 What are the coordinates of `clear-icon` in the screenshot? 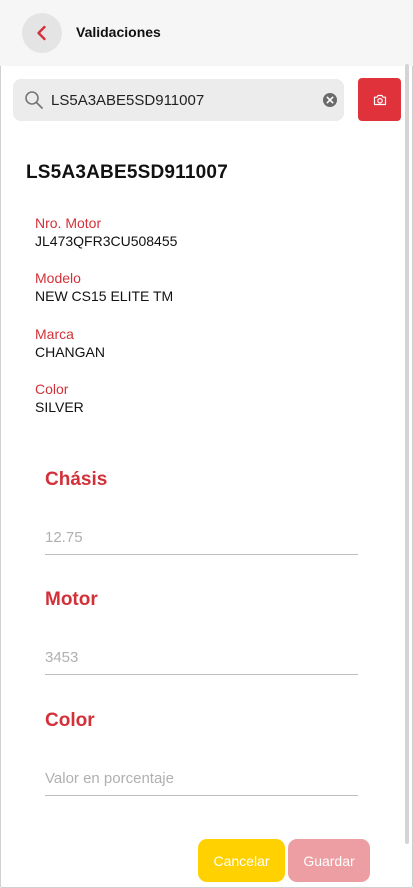 It's located at (330, 100).